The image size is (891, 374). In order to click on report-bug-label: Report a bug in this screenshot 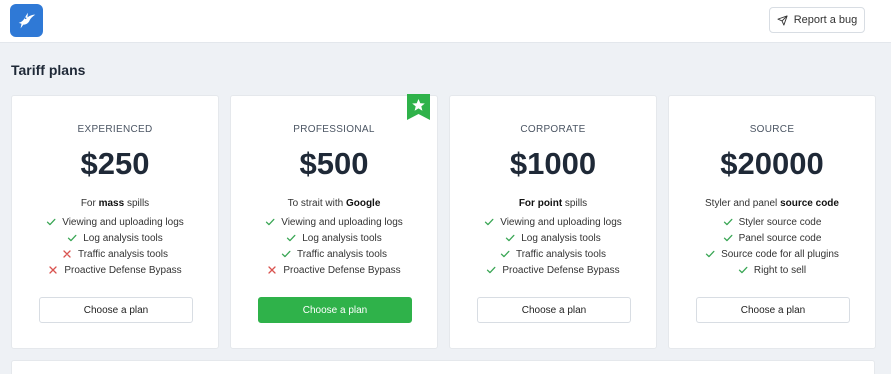, I will do `click(825, 20)`.